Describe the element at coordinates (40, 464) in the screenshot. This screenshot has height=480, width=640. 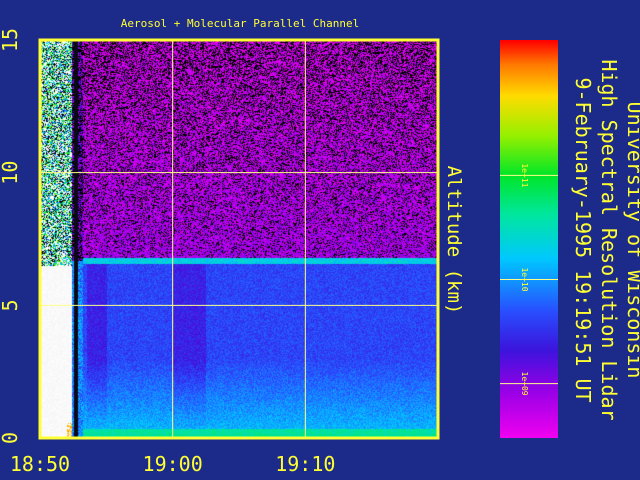
I see `x-tick-label: 18:50` at that location.